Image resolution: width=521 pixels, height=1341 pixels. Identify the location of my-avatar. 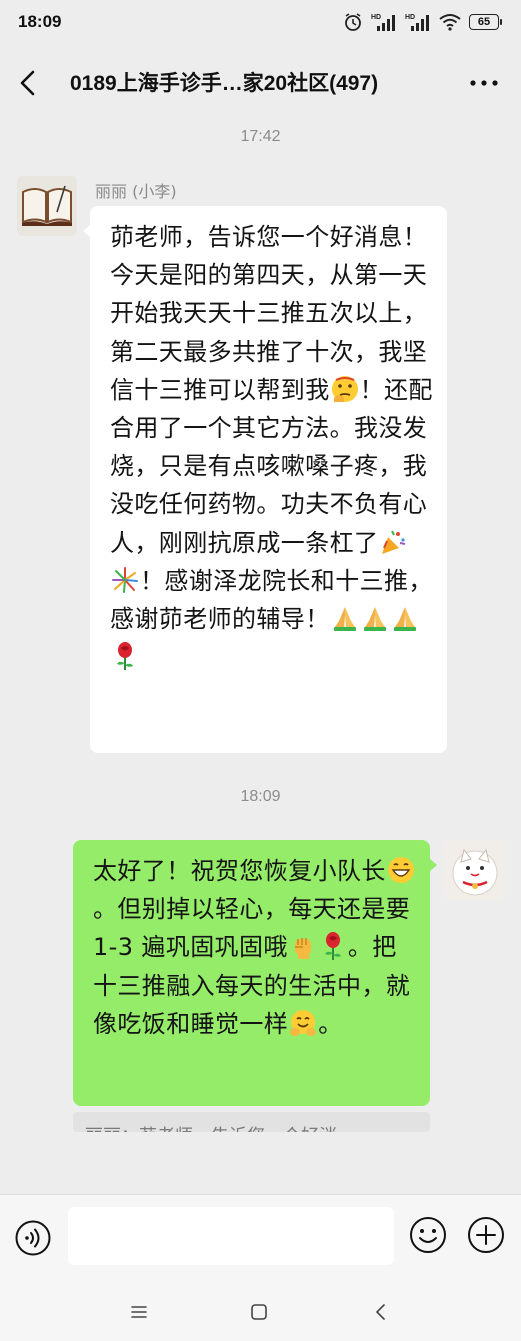
(475, 870).